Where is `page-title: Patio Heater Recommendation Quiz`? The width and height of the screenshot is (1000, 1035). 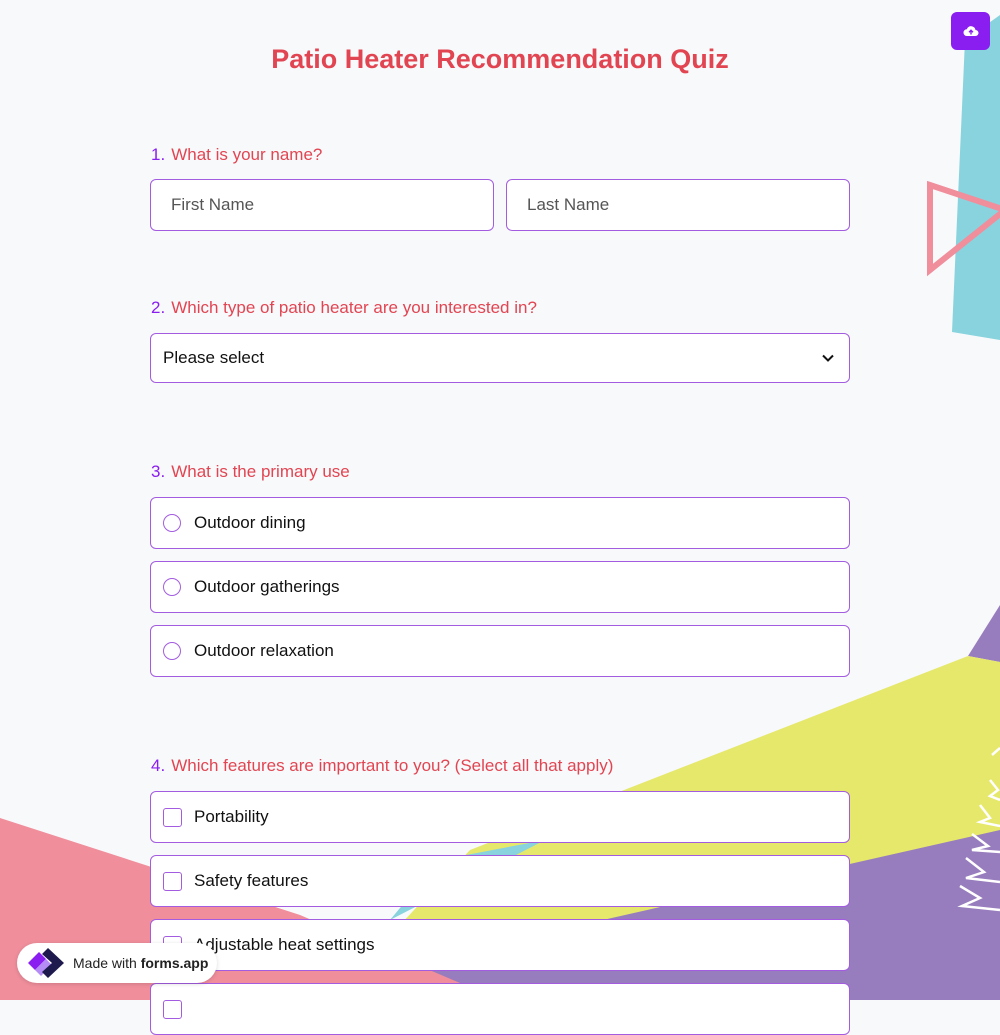
page-title: Patio Heater Recommendation Quiz is located at coordinates (500, 59).